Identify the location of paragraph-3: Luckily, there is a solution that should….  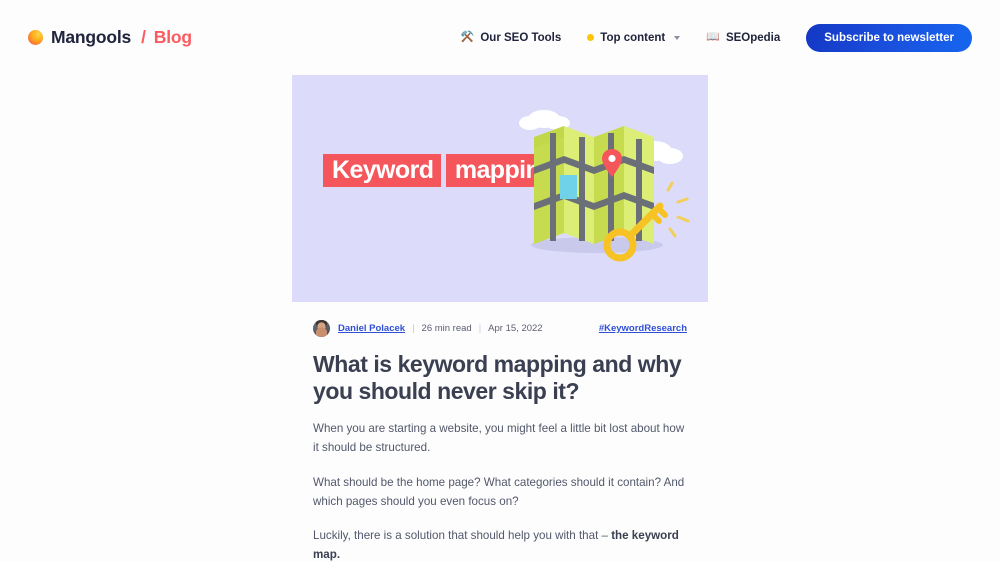
(500, 544).